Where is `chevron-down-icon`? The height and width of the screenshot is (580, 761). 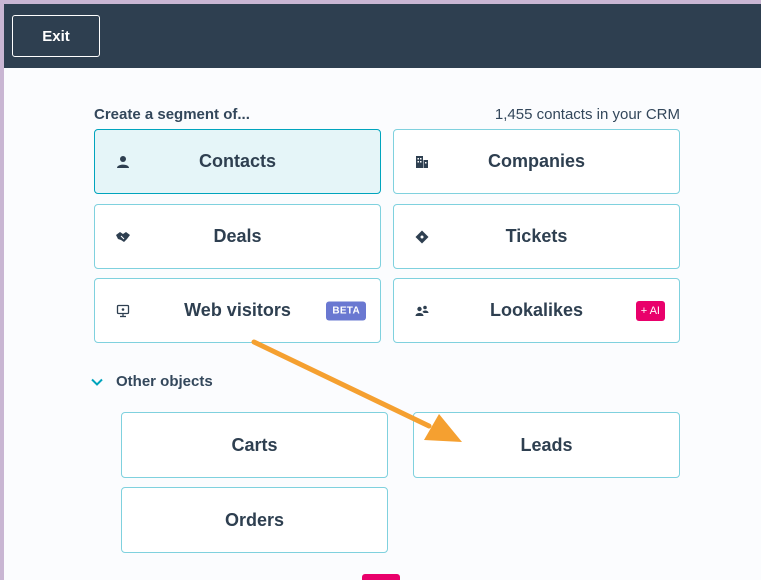
chevron-down-icon is located at coordinates (97, 382).